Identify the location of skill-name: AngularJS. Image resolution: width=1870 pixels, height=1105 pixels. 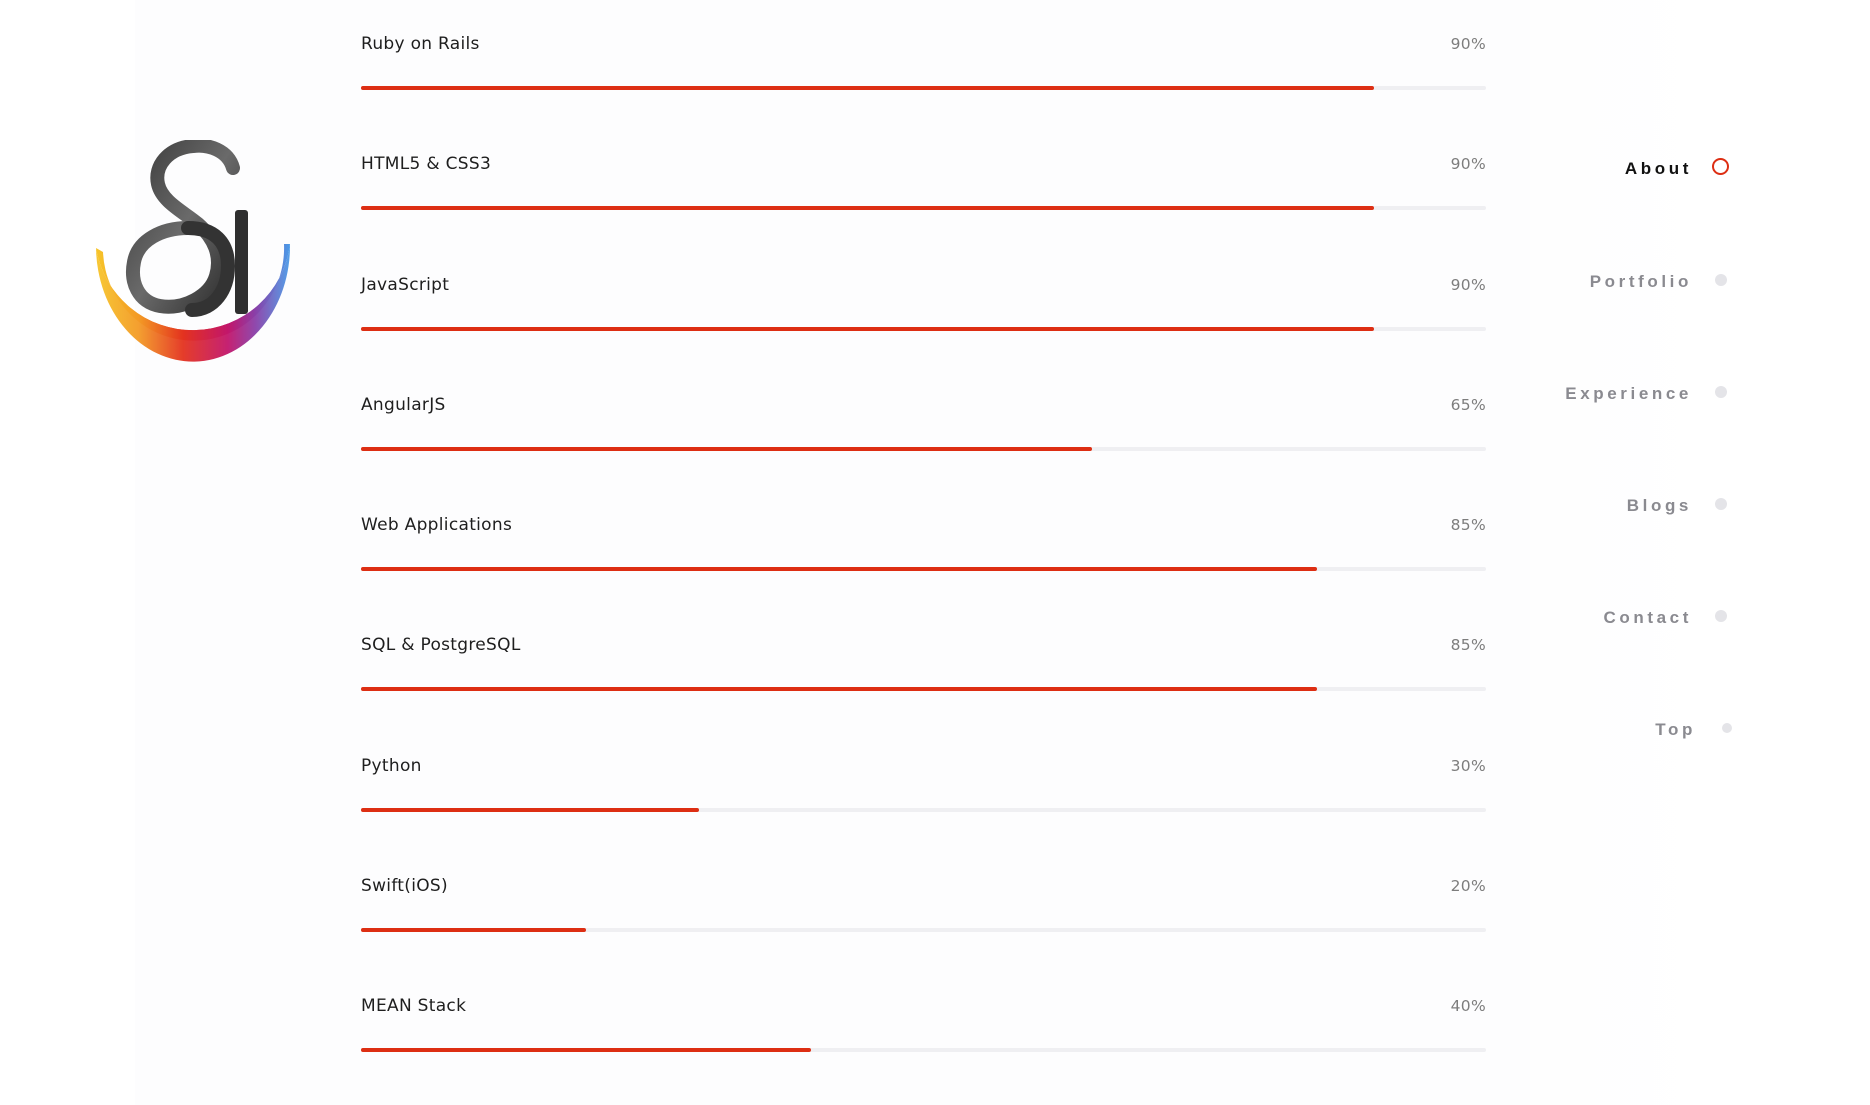
(403, 404).